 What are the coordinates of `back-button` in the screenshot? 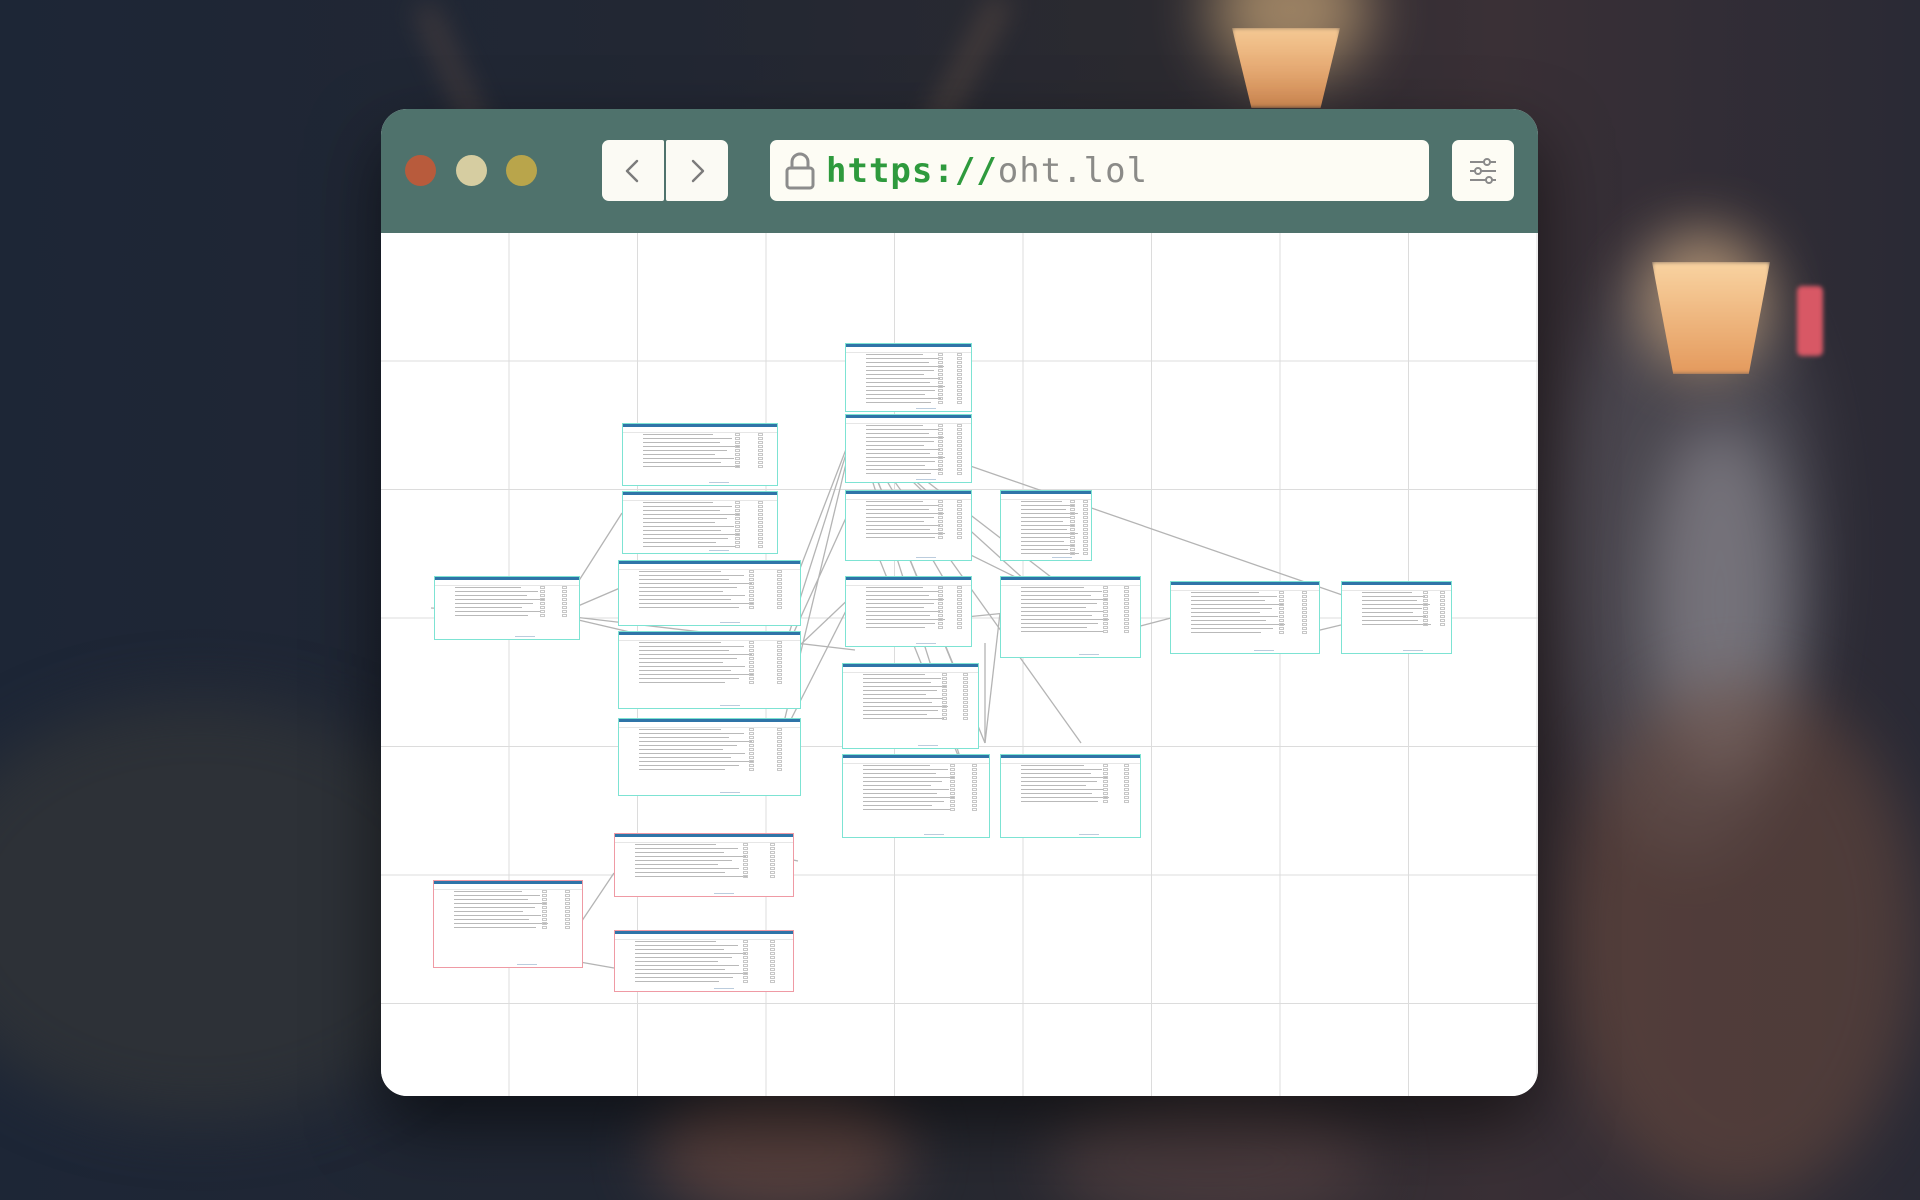 It's located at (633, 170).